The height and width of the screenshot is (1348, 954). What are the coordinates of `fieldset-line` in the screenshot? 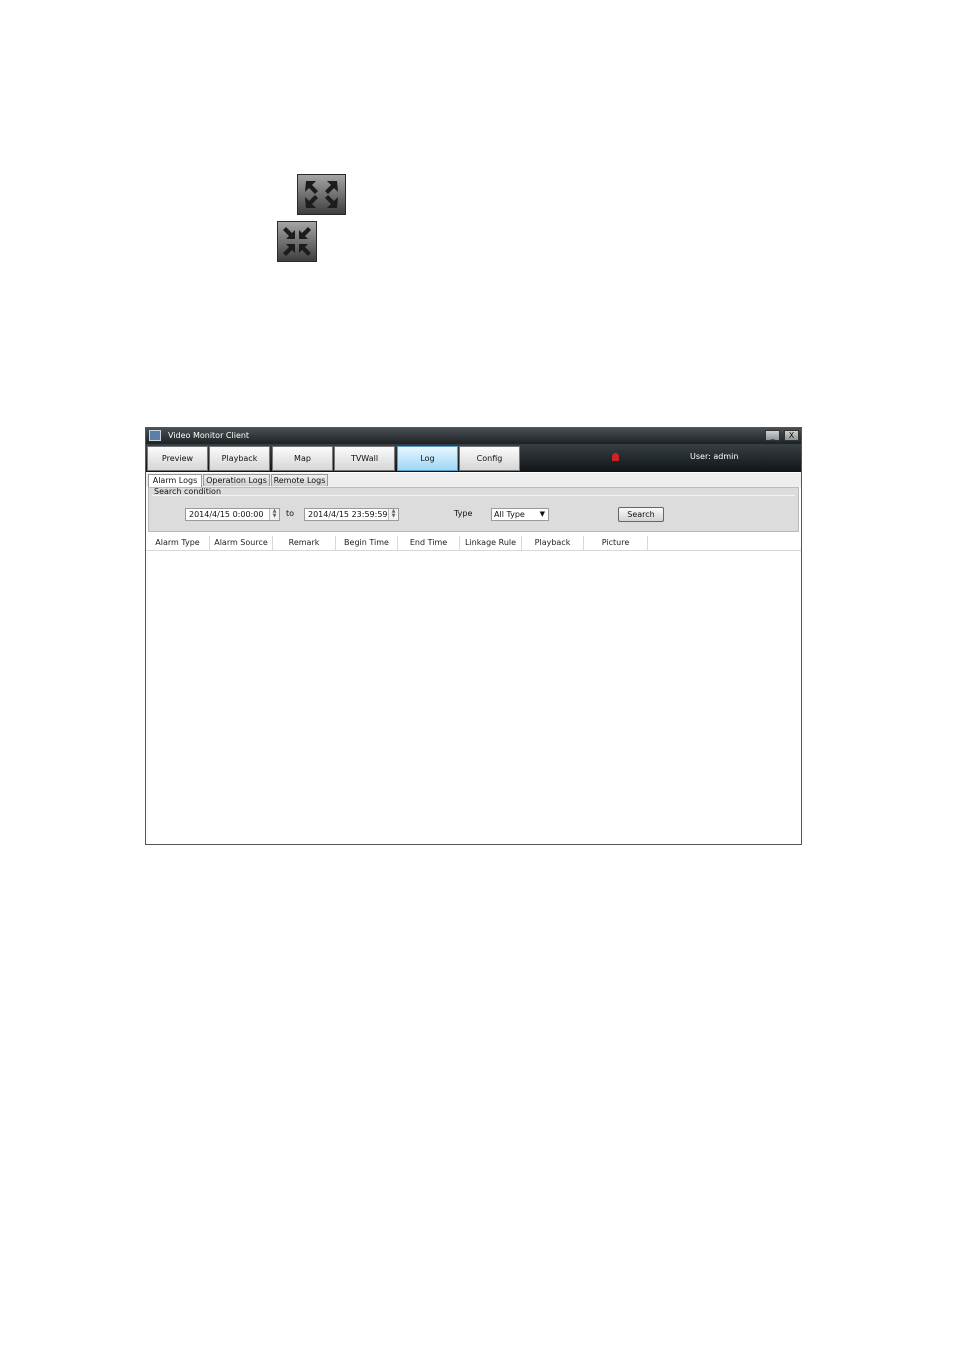 It's located at (473, 495).